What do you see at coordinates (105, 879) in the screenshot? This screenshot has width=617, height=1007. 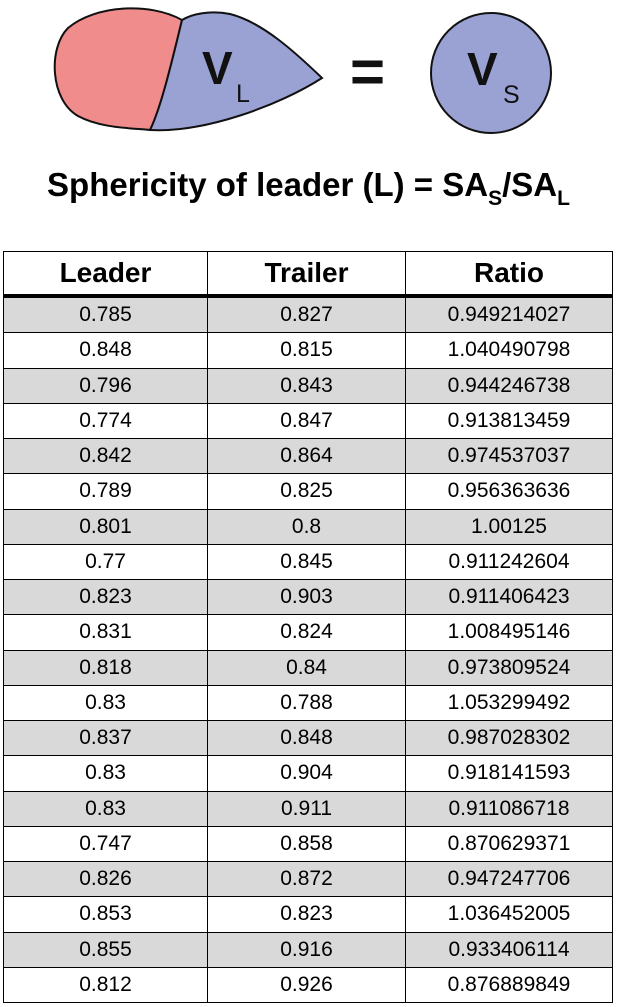 I see `cell-leader: 0.826` at bounding box center [105, 879].